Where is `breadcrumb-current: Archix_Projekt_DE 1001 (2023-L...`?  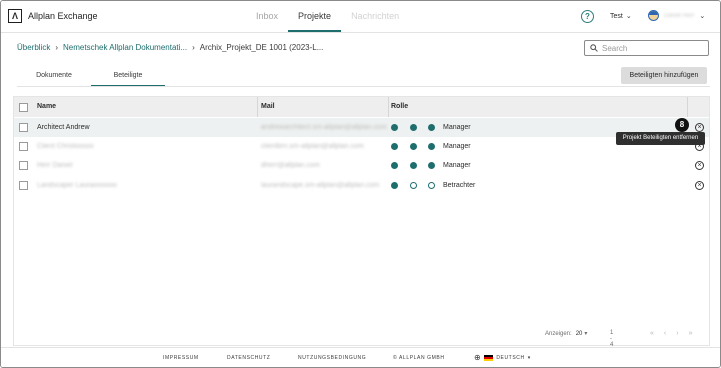 breadcrumb-current: Archix_Projekt_DE 1001 (2023-L... is located at coordinates (261, 47).